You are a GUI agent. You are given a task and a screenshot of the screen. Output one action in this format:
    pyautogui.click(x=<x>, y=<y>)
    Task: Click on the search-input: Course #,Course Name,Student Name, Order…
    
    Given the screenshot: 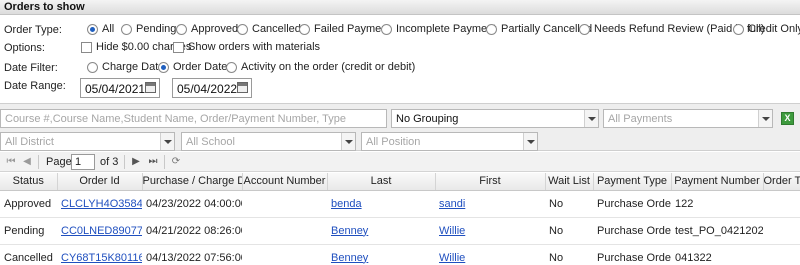 What is the action you would take?
    pyautogui.click(x=193, y=118)
    